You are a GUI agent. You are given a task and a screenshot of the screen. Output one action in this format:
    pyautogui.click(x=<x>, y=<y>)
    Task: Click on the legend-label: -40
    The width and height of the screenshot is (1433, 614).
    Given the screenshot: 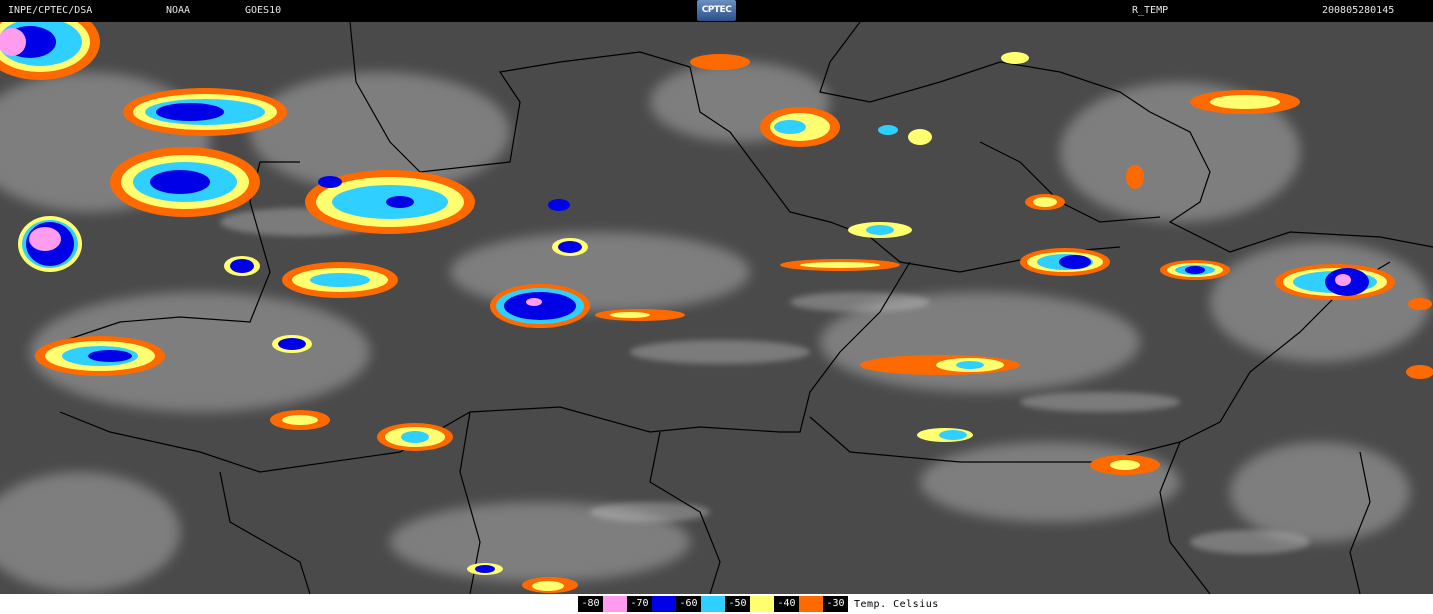 What is the action you would take?
    pyautogui.click(x=786, y=604)
    